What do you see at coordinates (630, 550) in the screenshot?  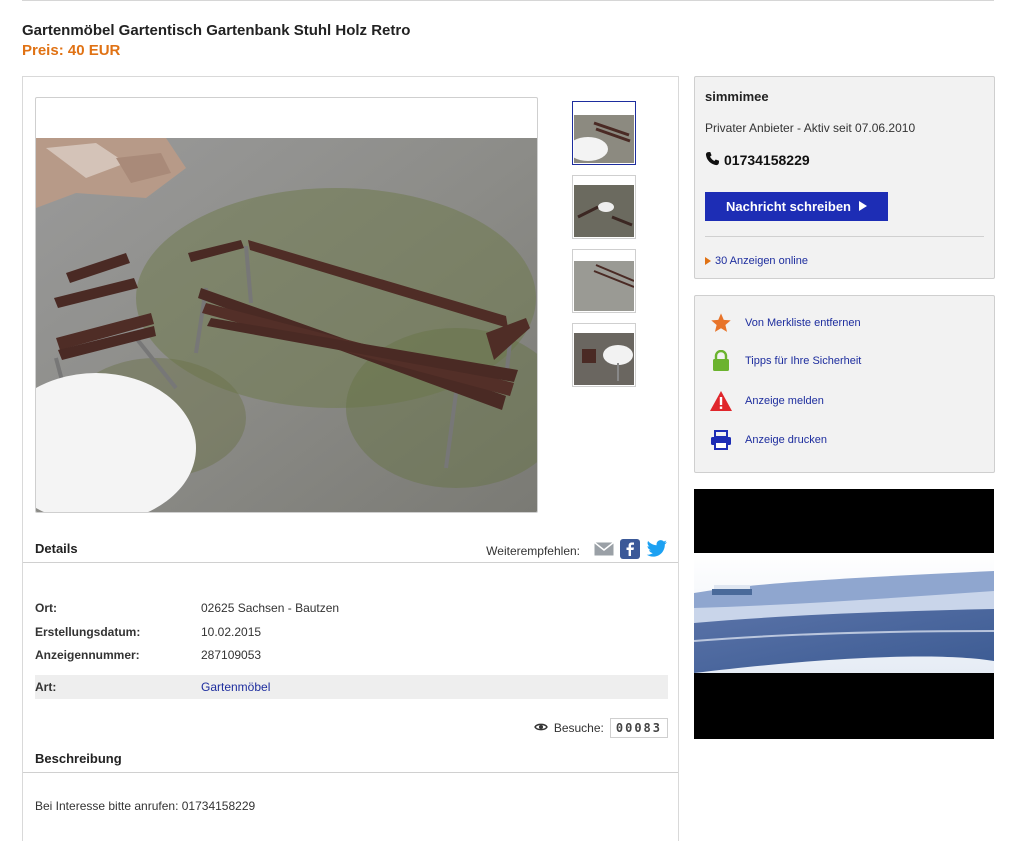 I see `facebook-icon` at bounding box center [630, 550].